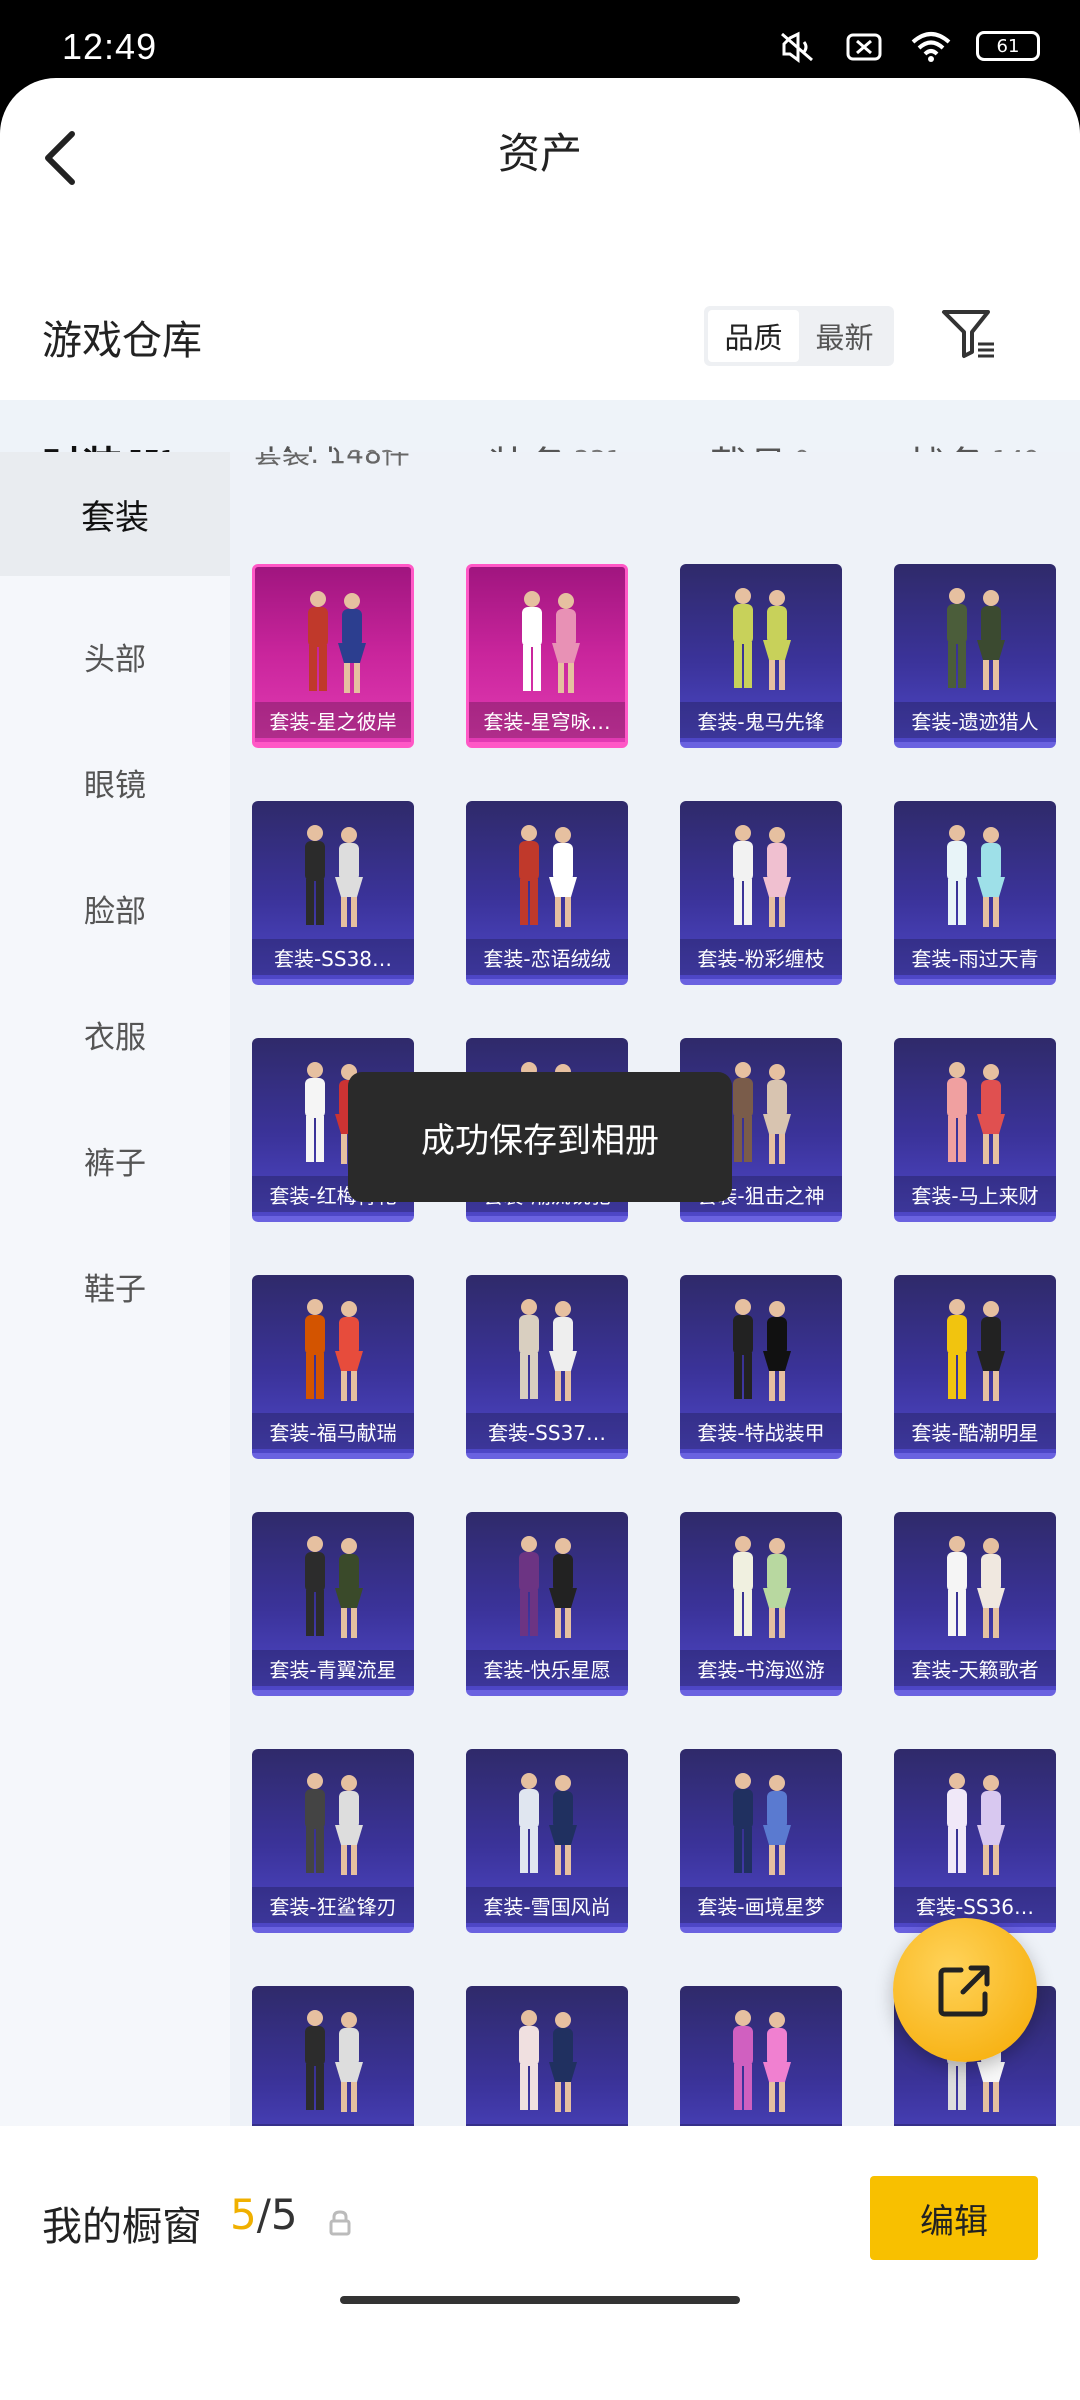 The image size is (1080, 2400). I want to click on showcase-current: 5, so click(243, 2214).